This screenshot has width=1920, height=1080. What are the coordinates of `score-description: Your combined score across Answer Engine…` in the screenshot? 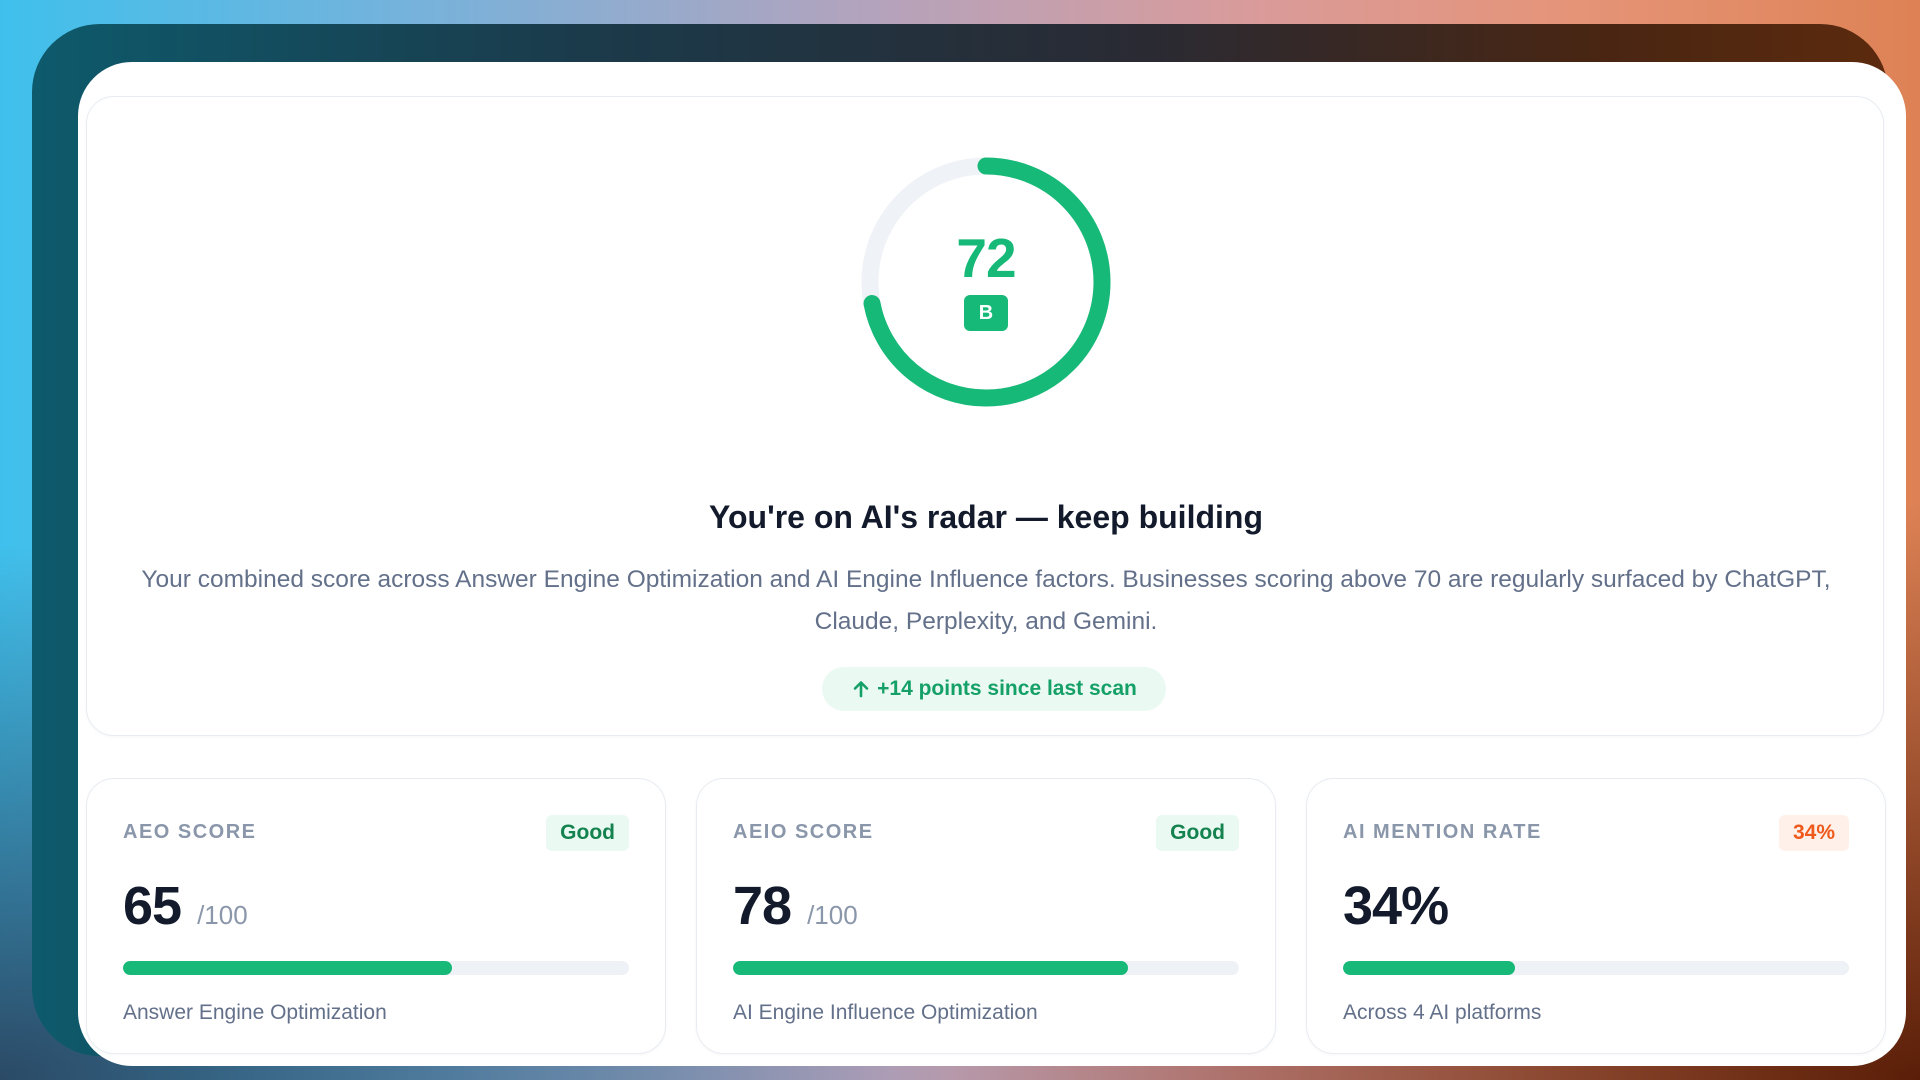 It's located at (986, 600).